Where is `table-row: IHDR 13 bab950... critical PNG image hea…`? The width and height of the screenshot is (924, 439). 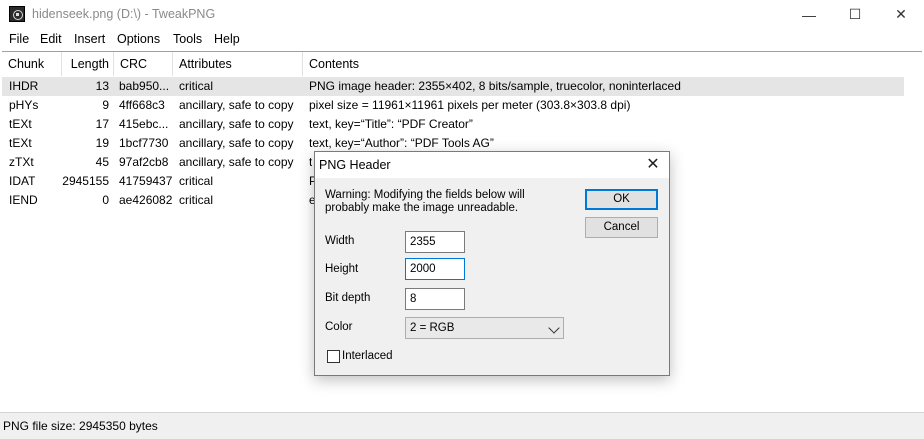
table-row: IHDR 13 bab950... critical PNG image hea… is located at coordinates (453, 86).